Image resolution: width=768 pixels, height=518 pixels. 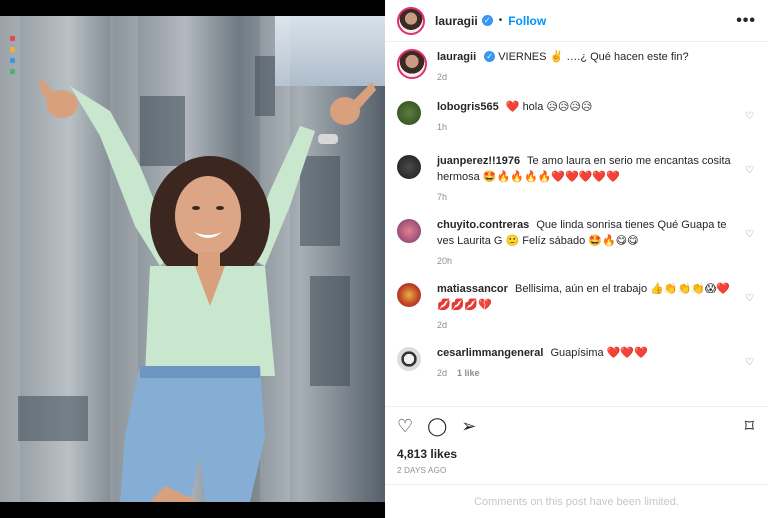 What do you see at coordinates (456, 57) in the screenshot?
I see `caption-username: lauragii` at bounding box center [456, 57].